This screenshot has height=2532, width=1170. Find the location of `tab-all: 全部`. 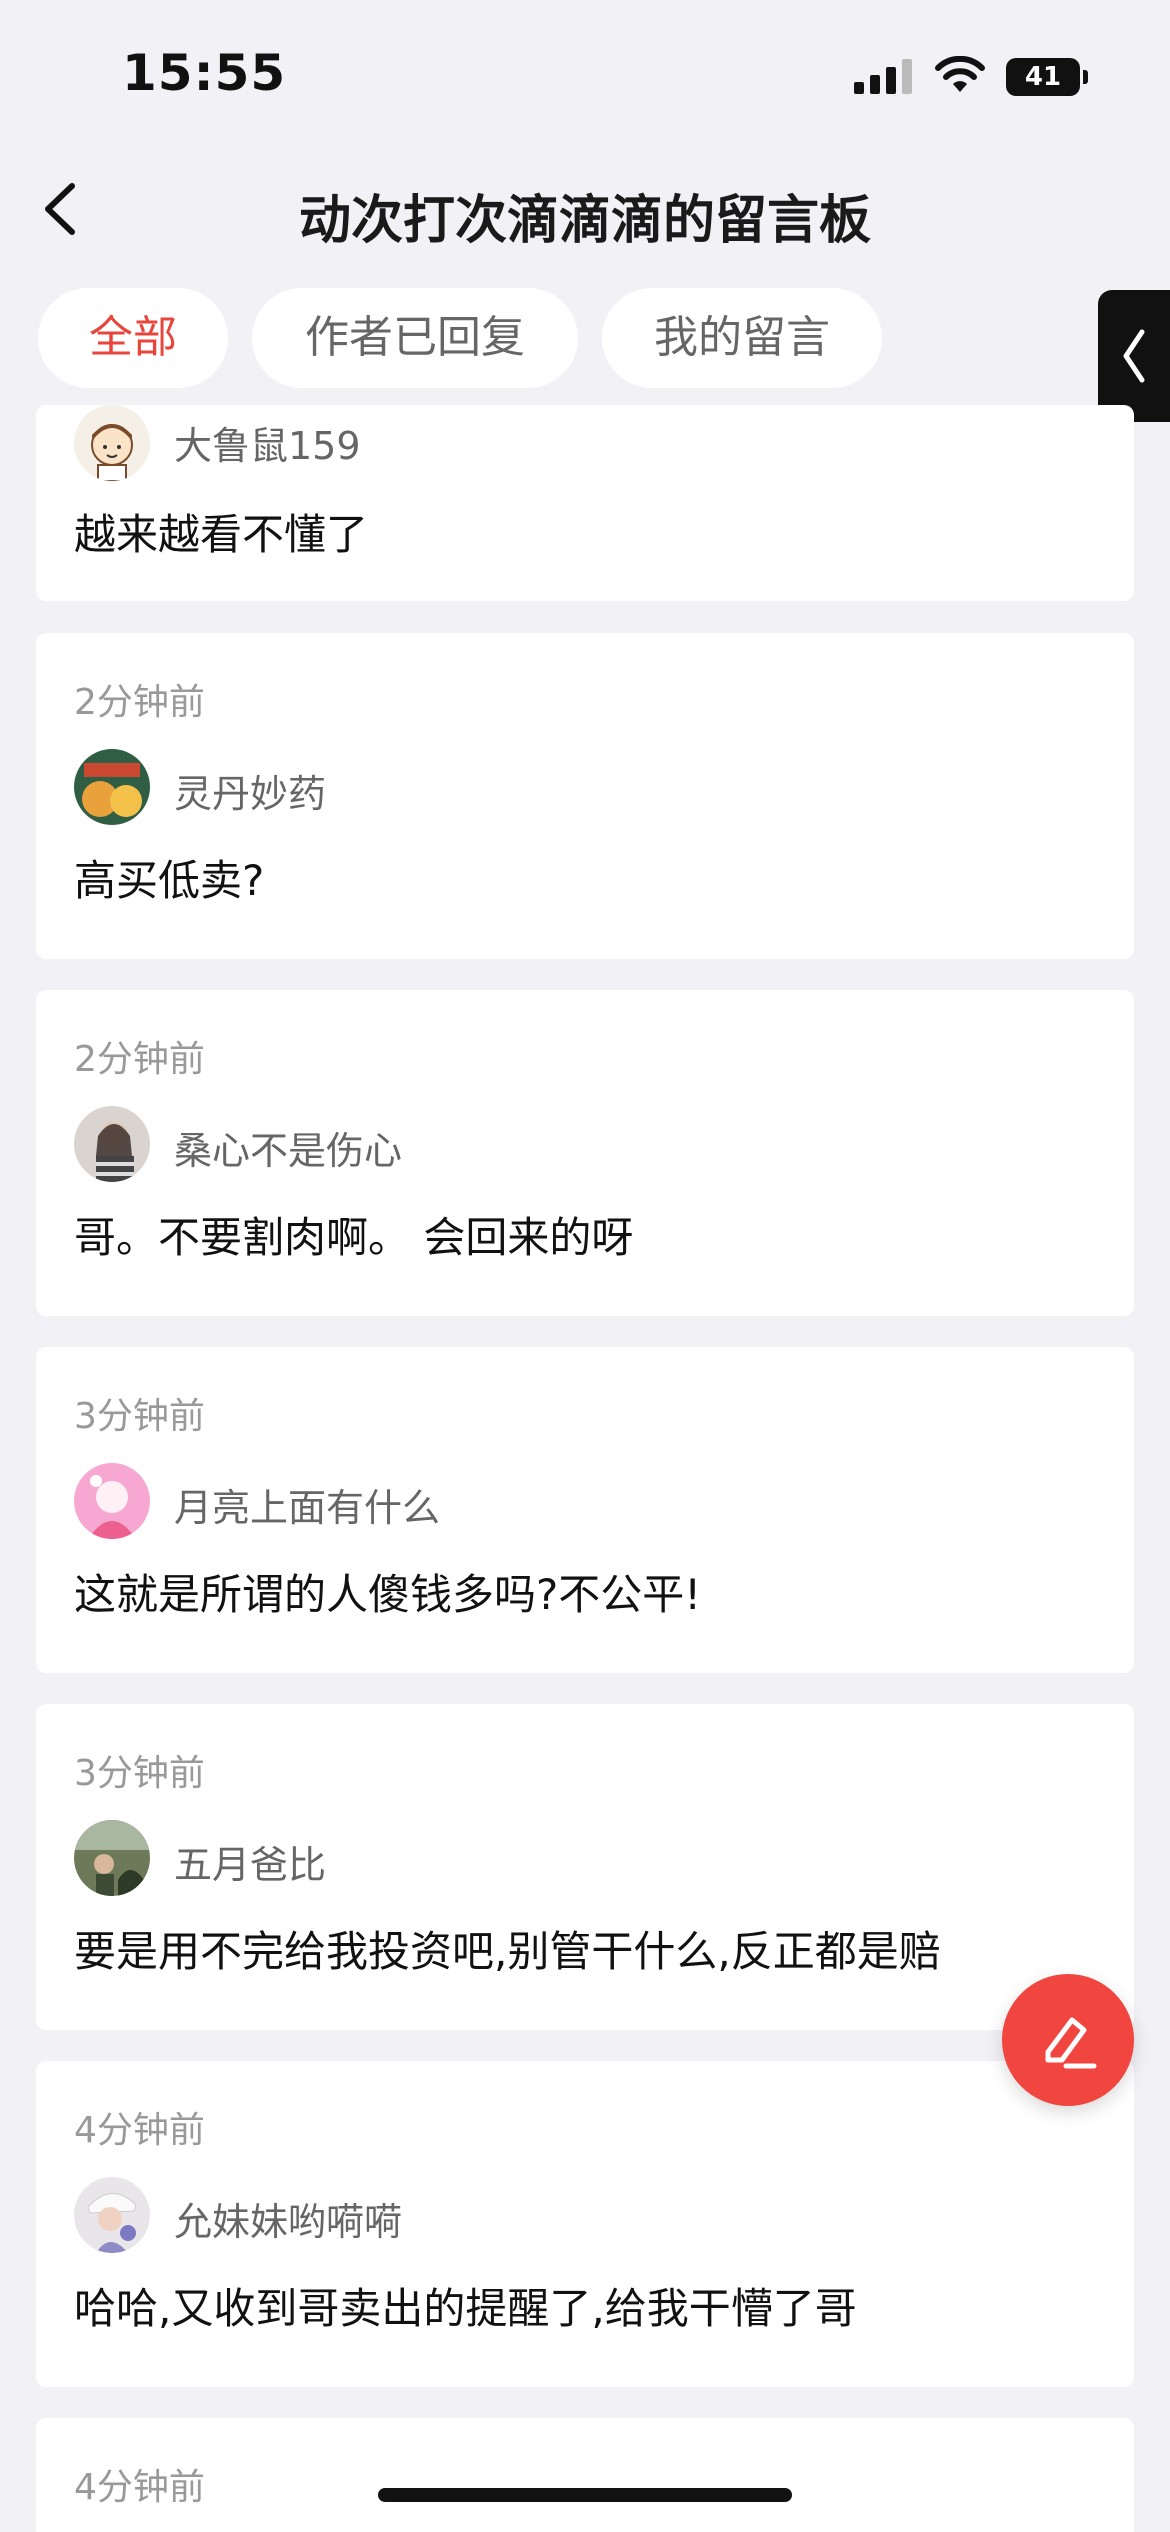

tab-all: 全部 is located at coordinates (133, 338).